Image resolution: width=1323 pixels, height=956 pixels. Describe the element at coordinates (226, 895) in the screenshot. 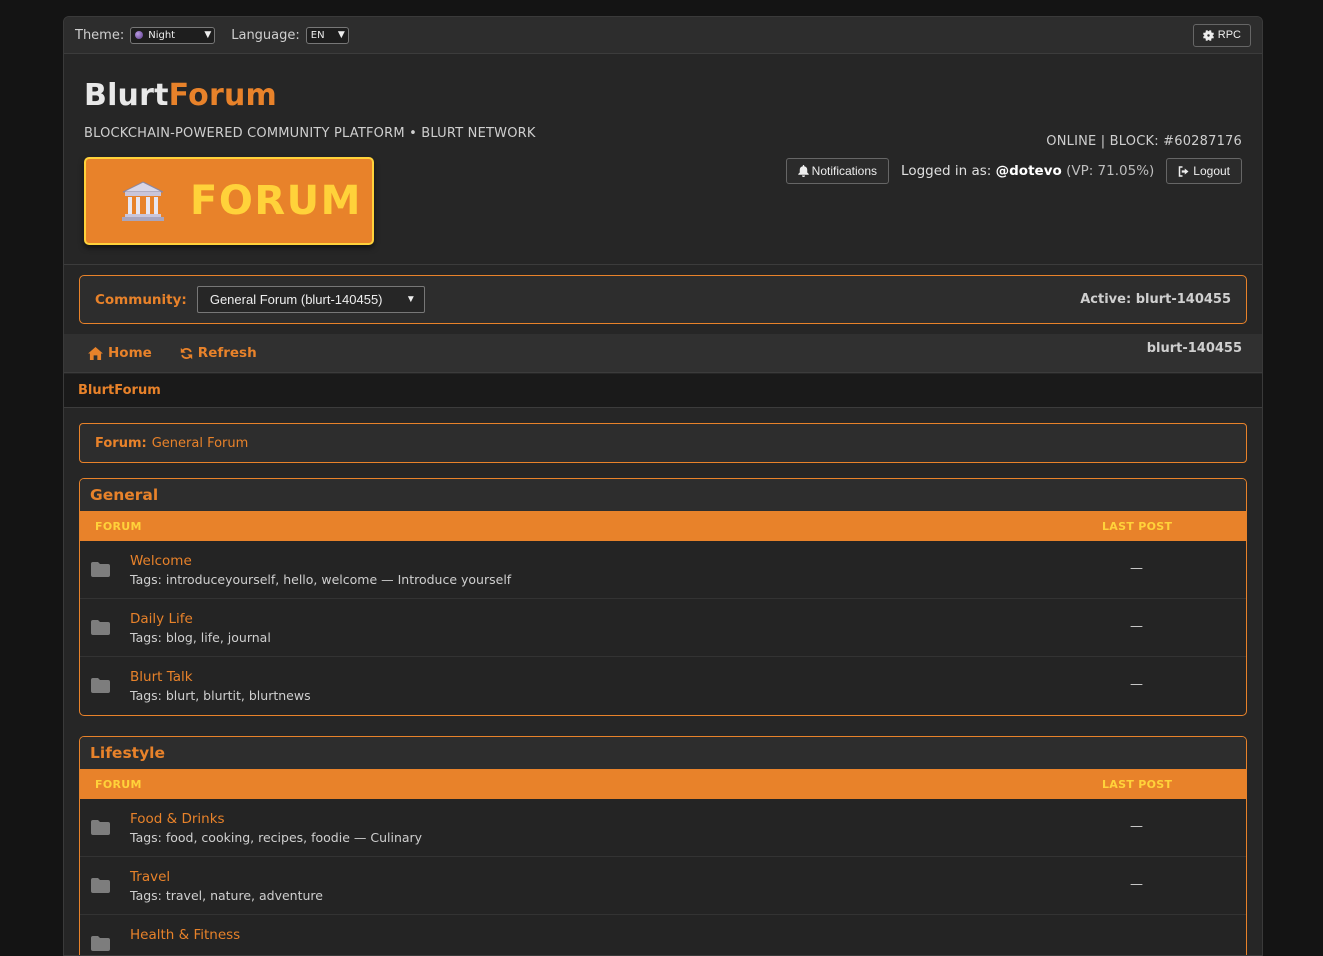

I see `forum-tags: Tags: travel, nature, adventure` at that location.